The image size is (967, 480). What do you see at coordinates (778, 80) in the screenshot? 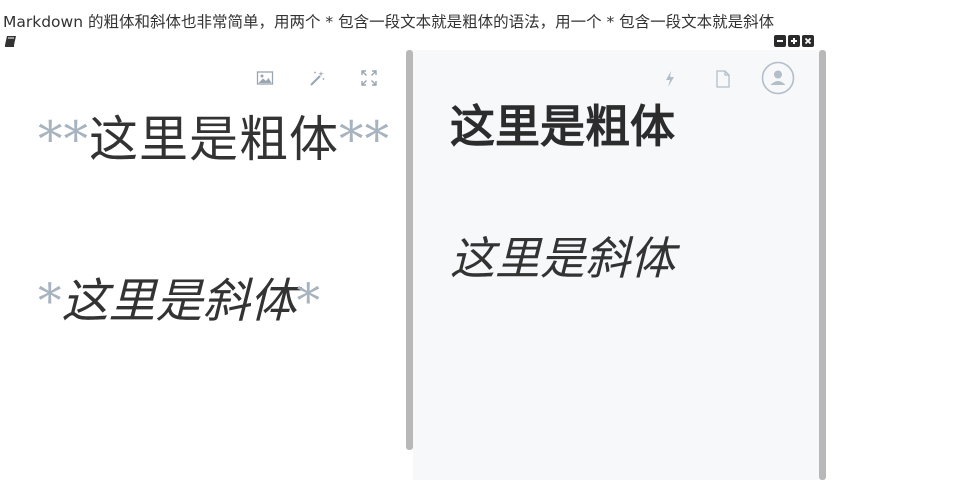
I see `user-avatar-icon` at bounding box center [778, 80].